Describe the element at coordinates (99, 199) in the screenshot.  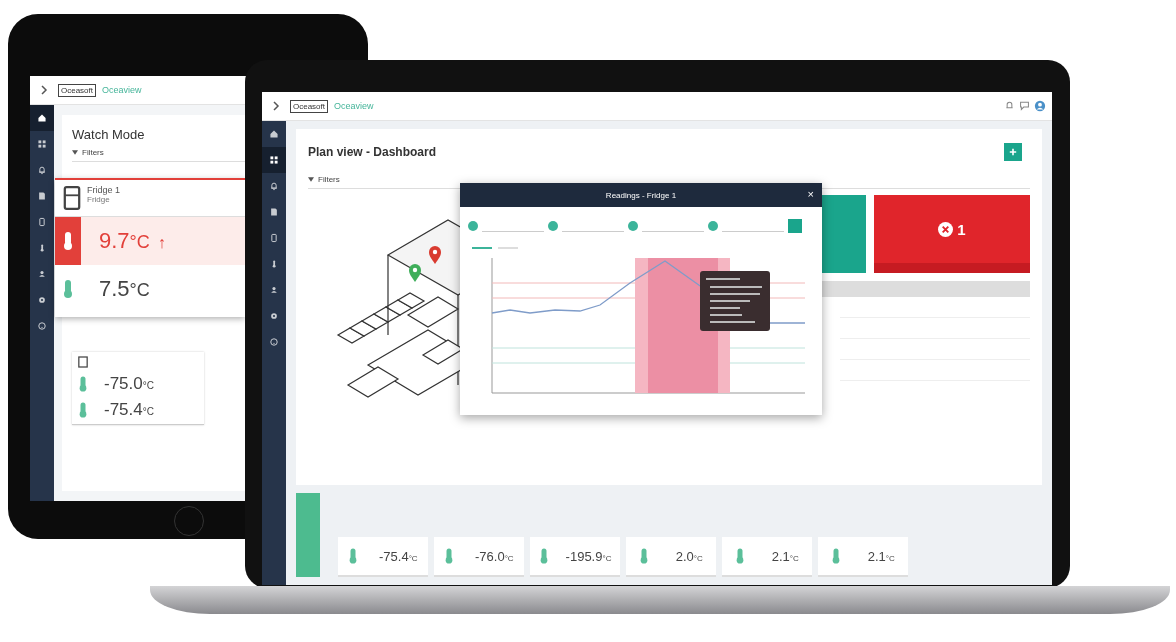
I see `device-type: Fridge` at that location.